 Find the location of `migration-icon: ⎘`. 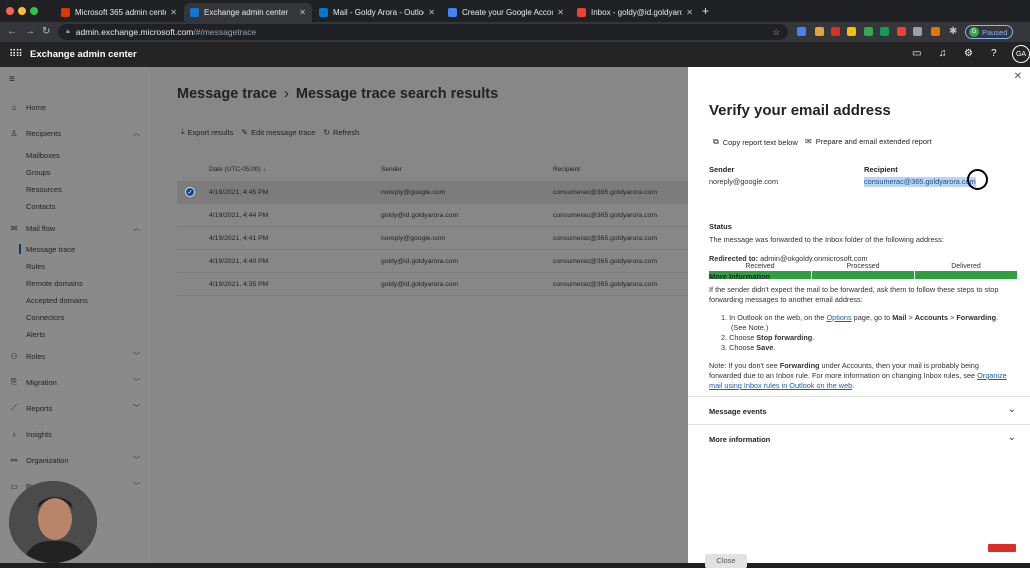

migration-icon: ⎘ is located at coordinates (14, 381).